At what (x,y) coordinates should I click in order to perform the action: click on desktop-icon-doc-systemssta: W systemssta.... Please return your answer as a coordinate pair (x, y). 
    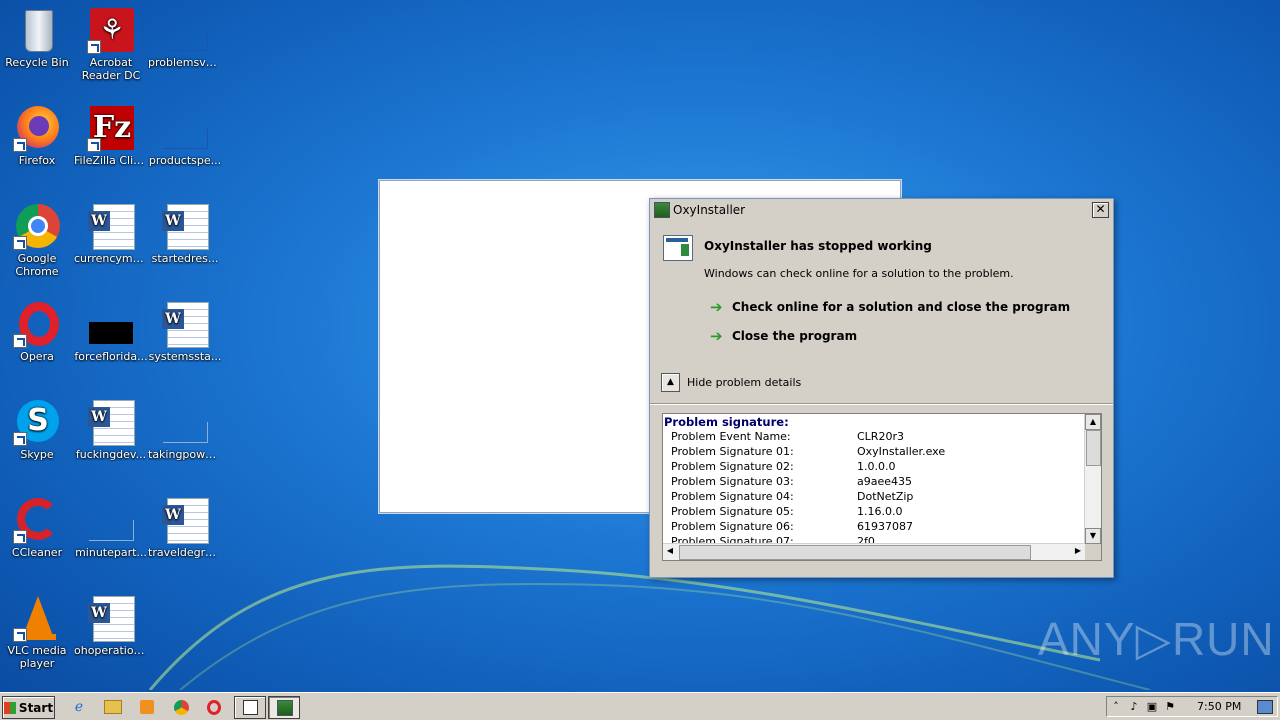
    Looking at the image, I should click on (185, 331).